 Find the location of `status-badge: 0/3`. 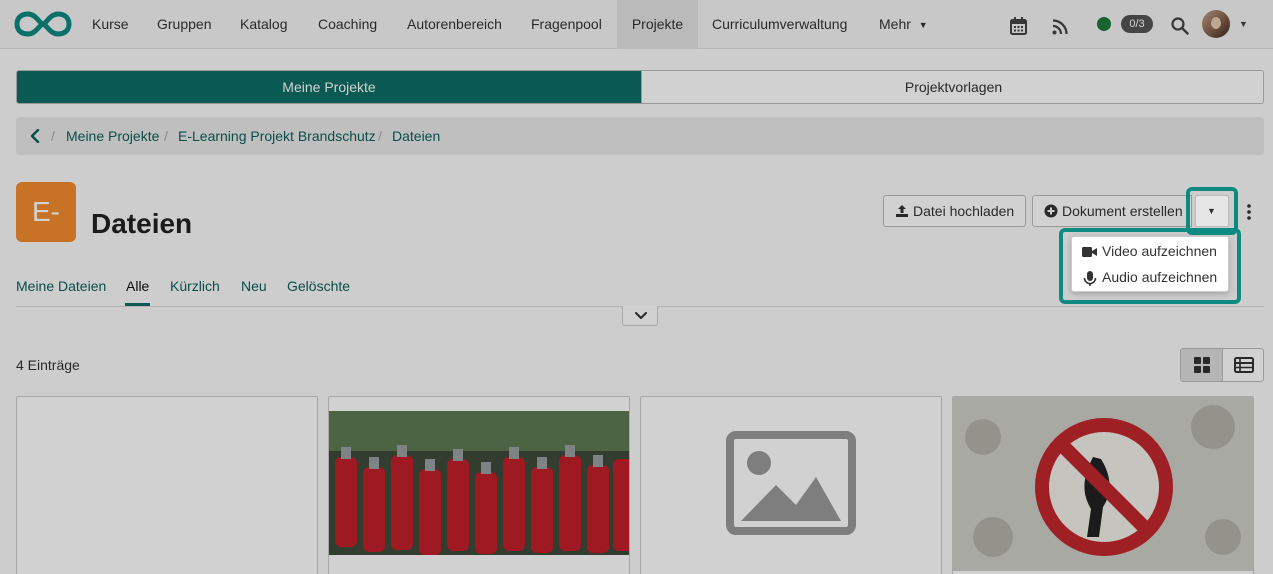

status-badge: 0/3 is located at coordinates (1137, 24).